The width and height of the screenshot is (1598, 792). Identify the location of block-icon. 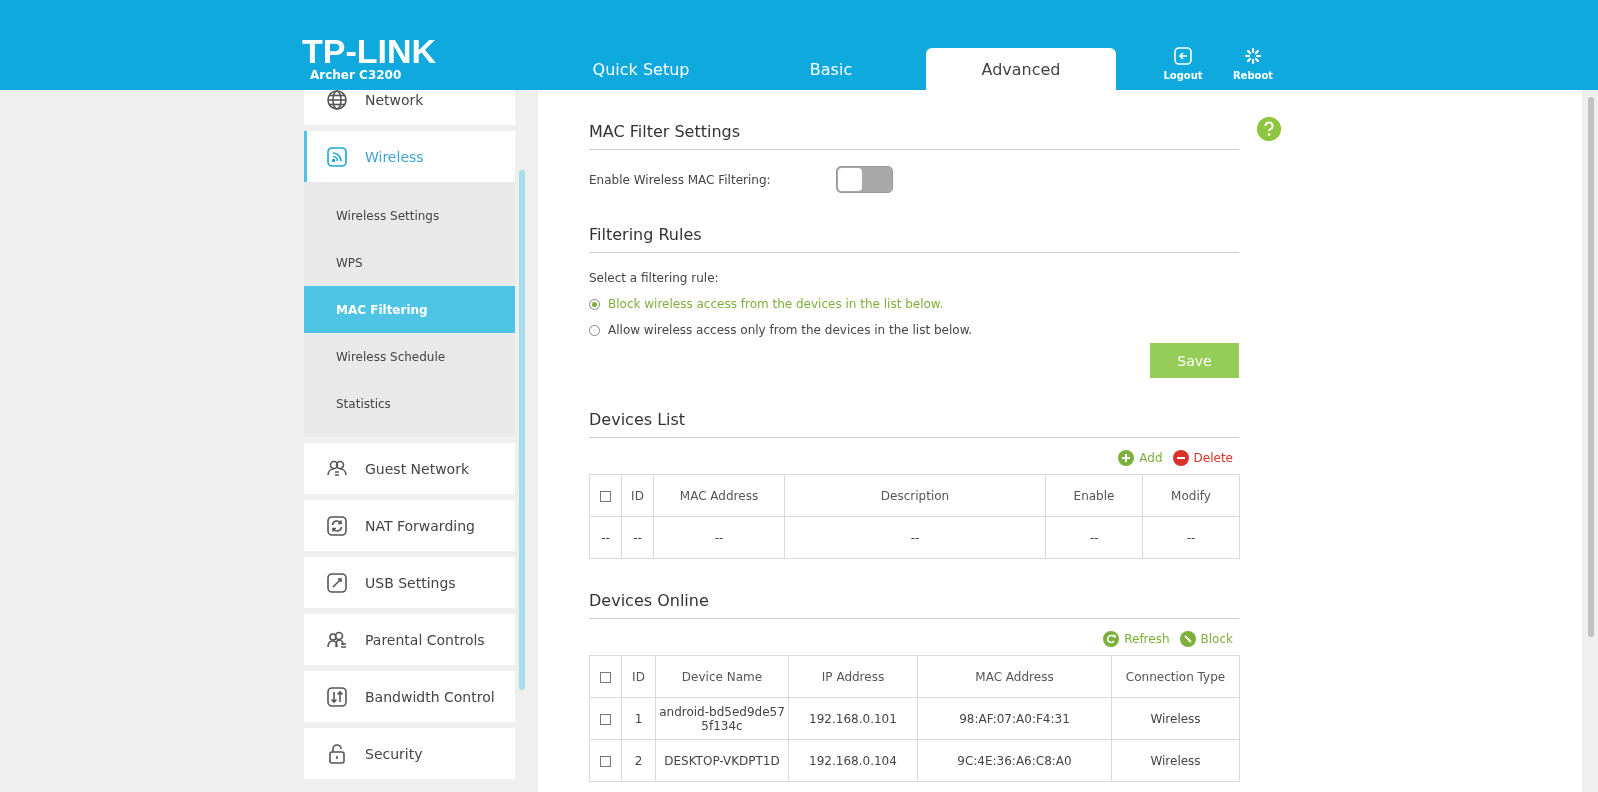
(1187, 639).